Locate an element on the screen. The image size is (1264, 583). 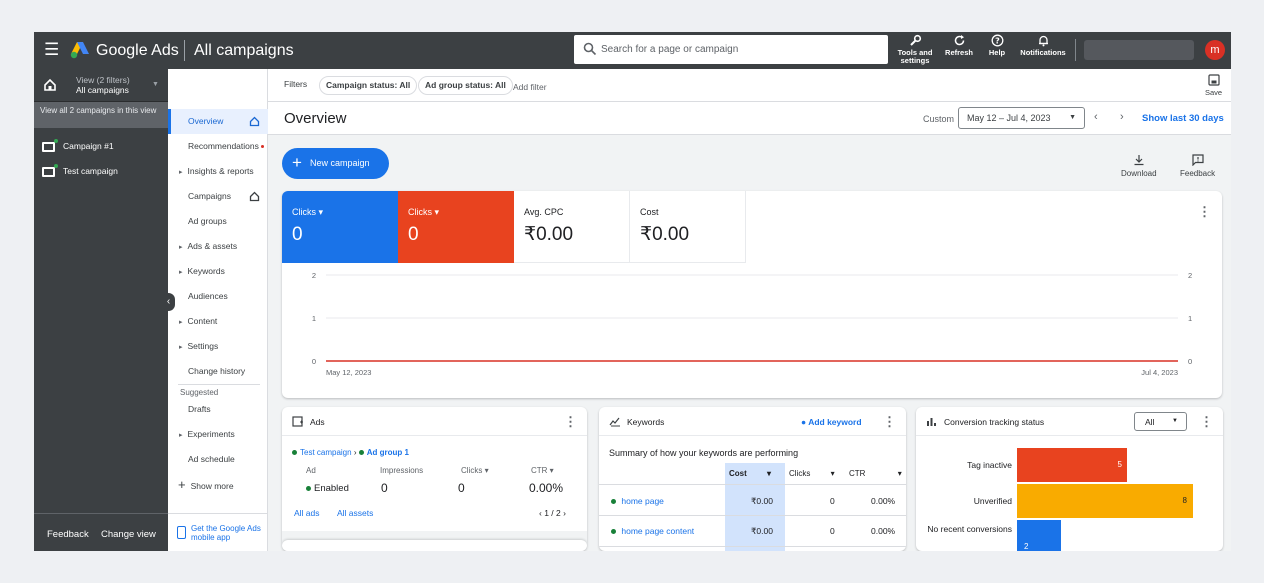
account-info is located at coordinates (1139, 50).